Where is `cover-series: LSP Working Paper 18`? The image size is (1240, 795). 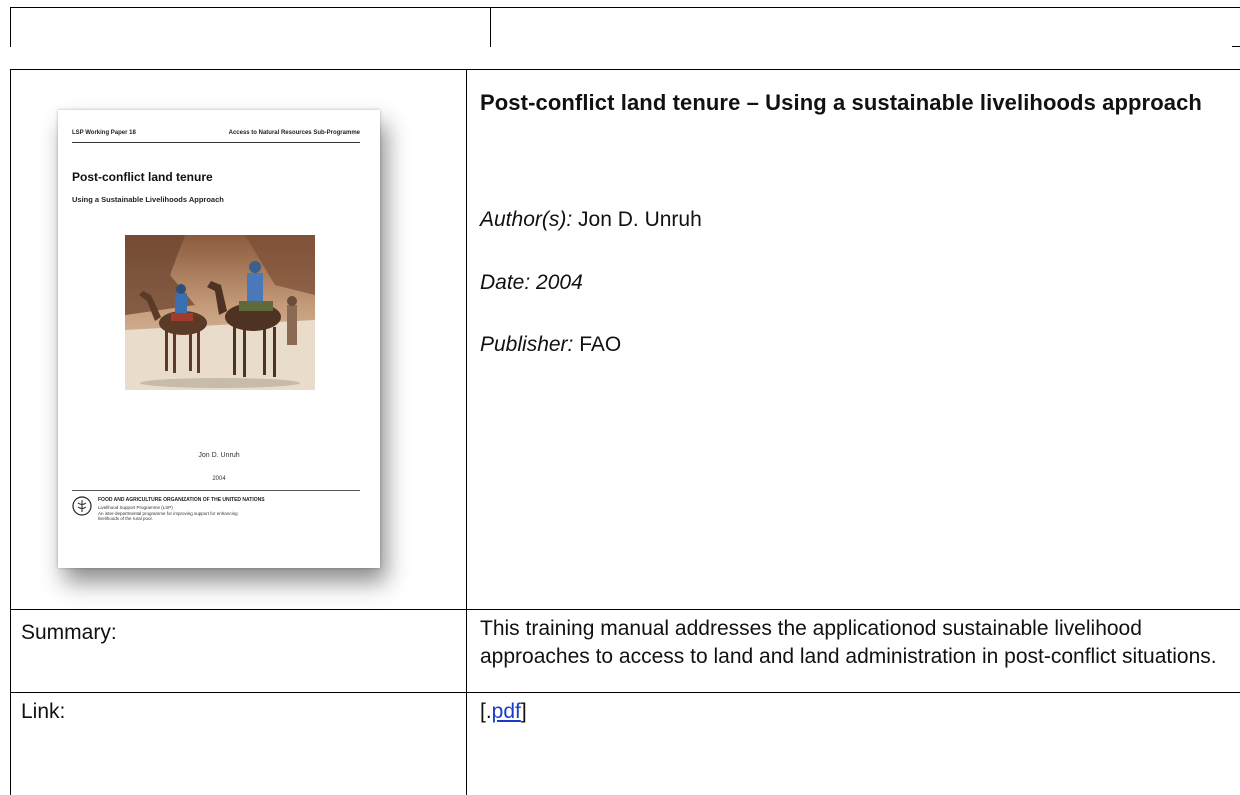 cover-series: LSP Working Paper 18 is located at coordinates (104, 133).